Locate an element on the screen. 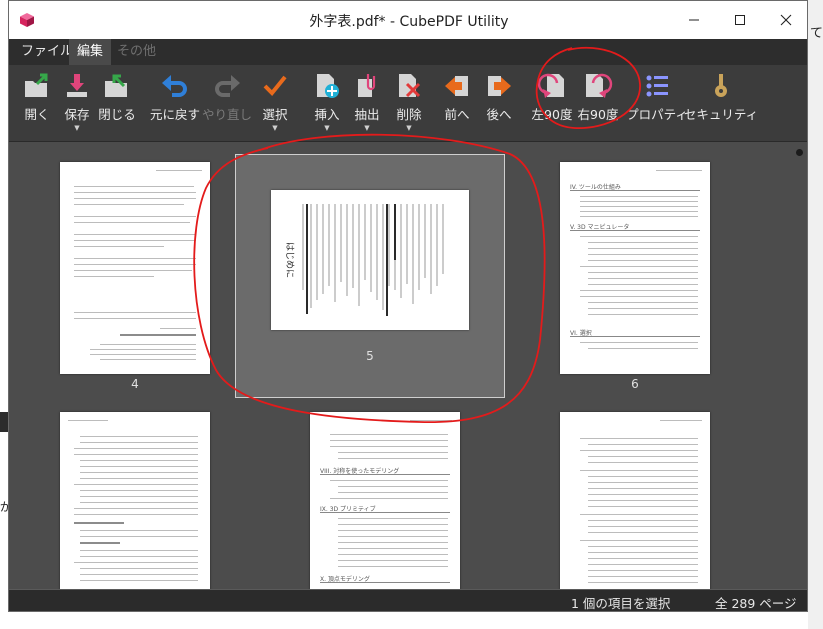 Image resolution: width=823 pixels, height=629 pixels. save-label: 保存 is located at coordinates (77, 114).